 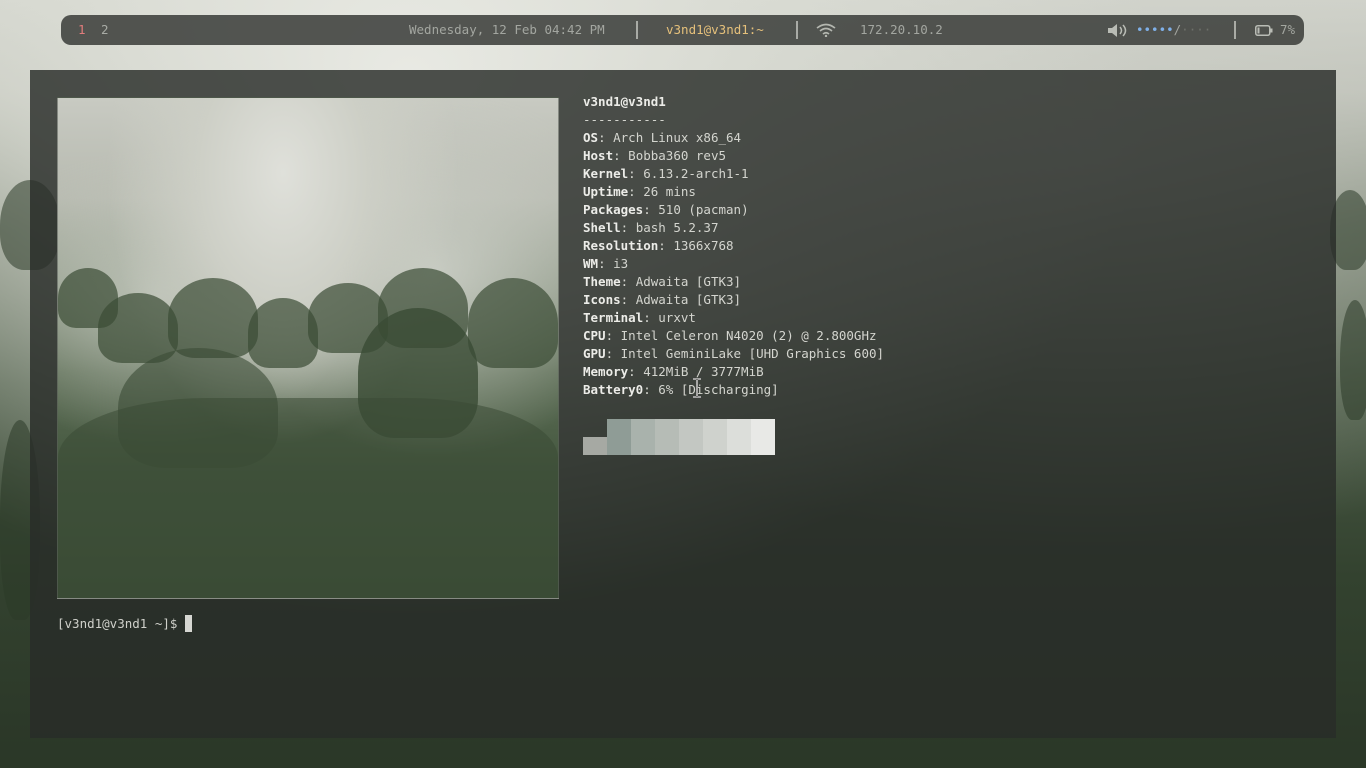 I want to click on info-value: Intel GeminiLake [UHD Graphics 600], so click(x=752, y=353).